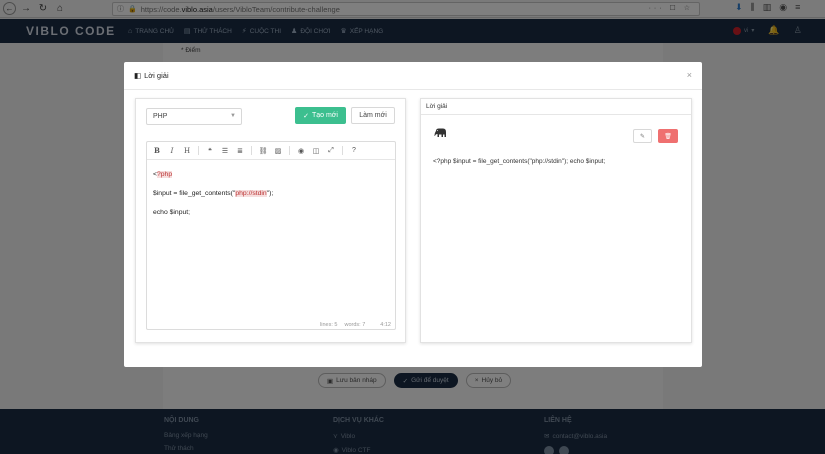 This screenshot has width=825, height=454. Describe the element at coordinates (331, 151) in the screenshot. I see `fullscreen-icon: ⤢` at that location.